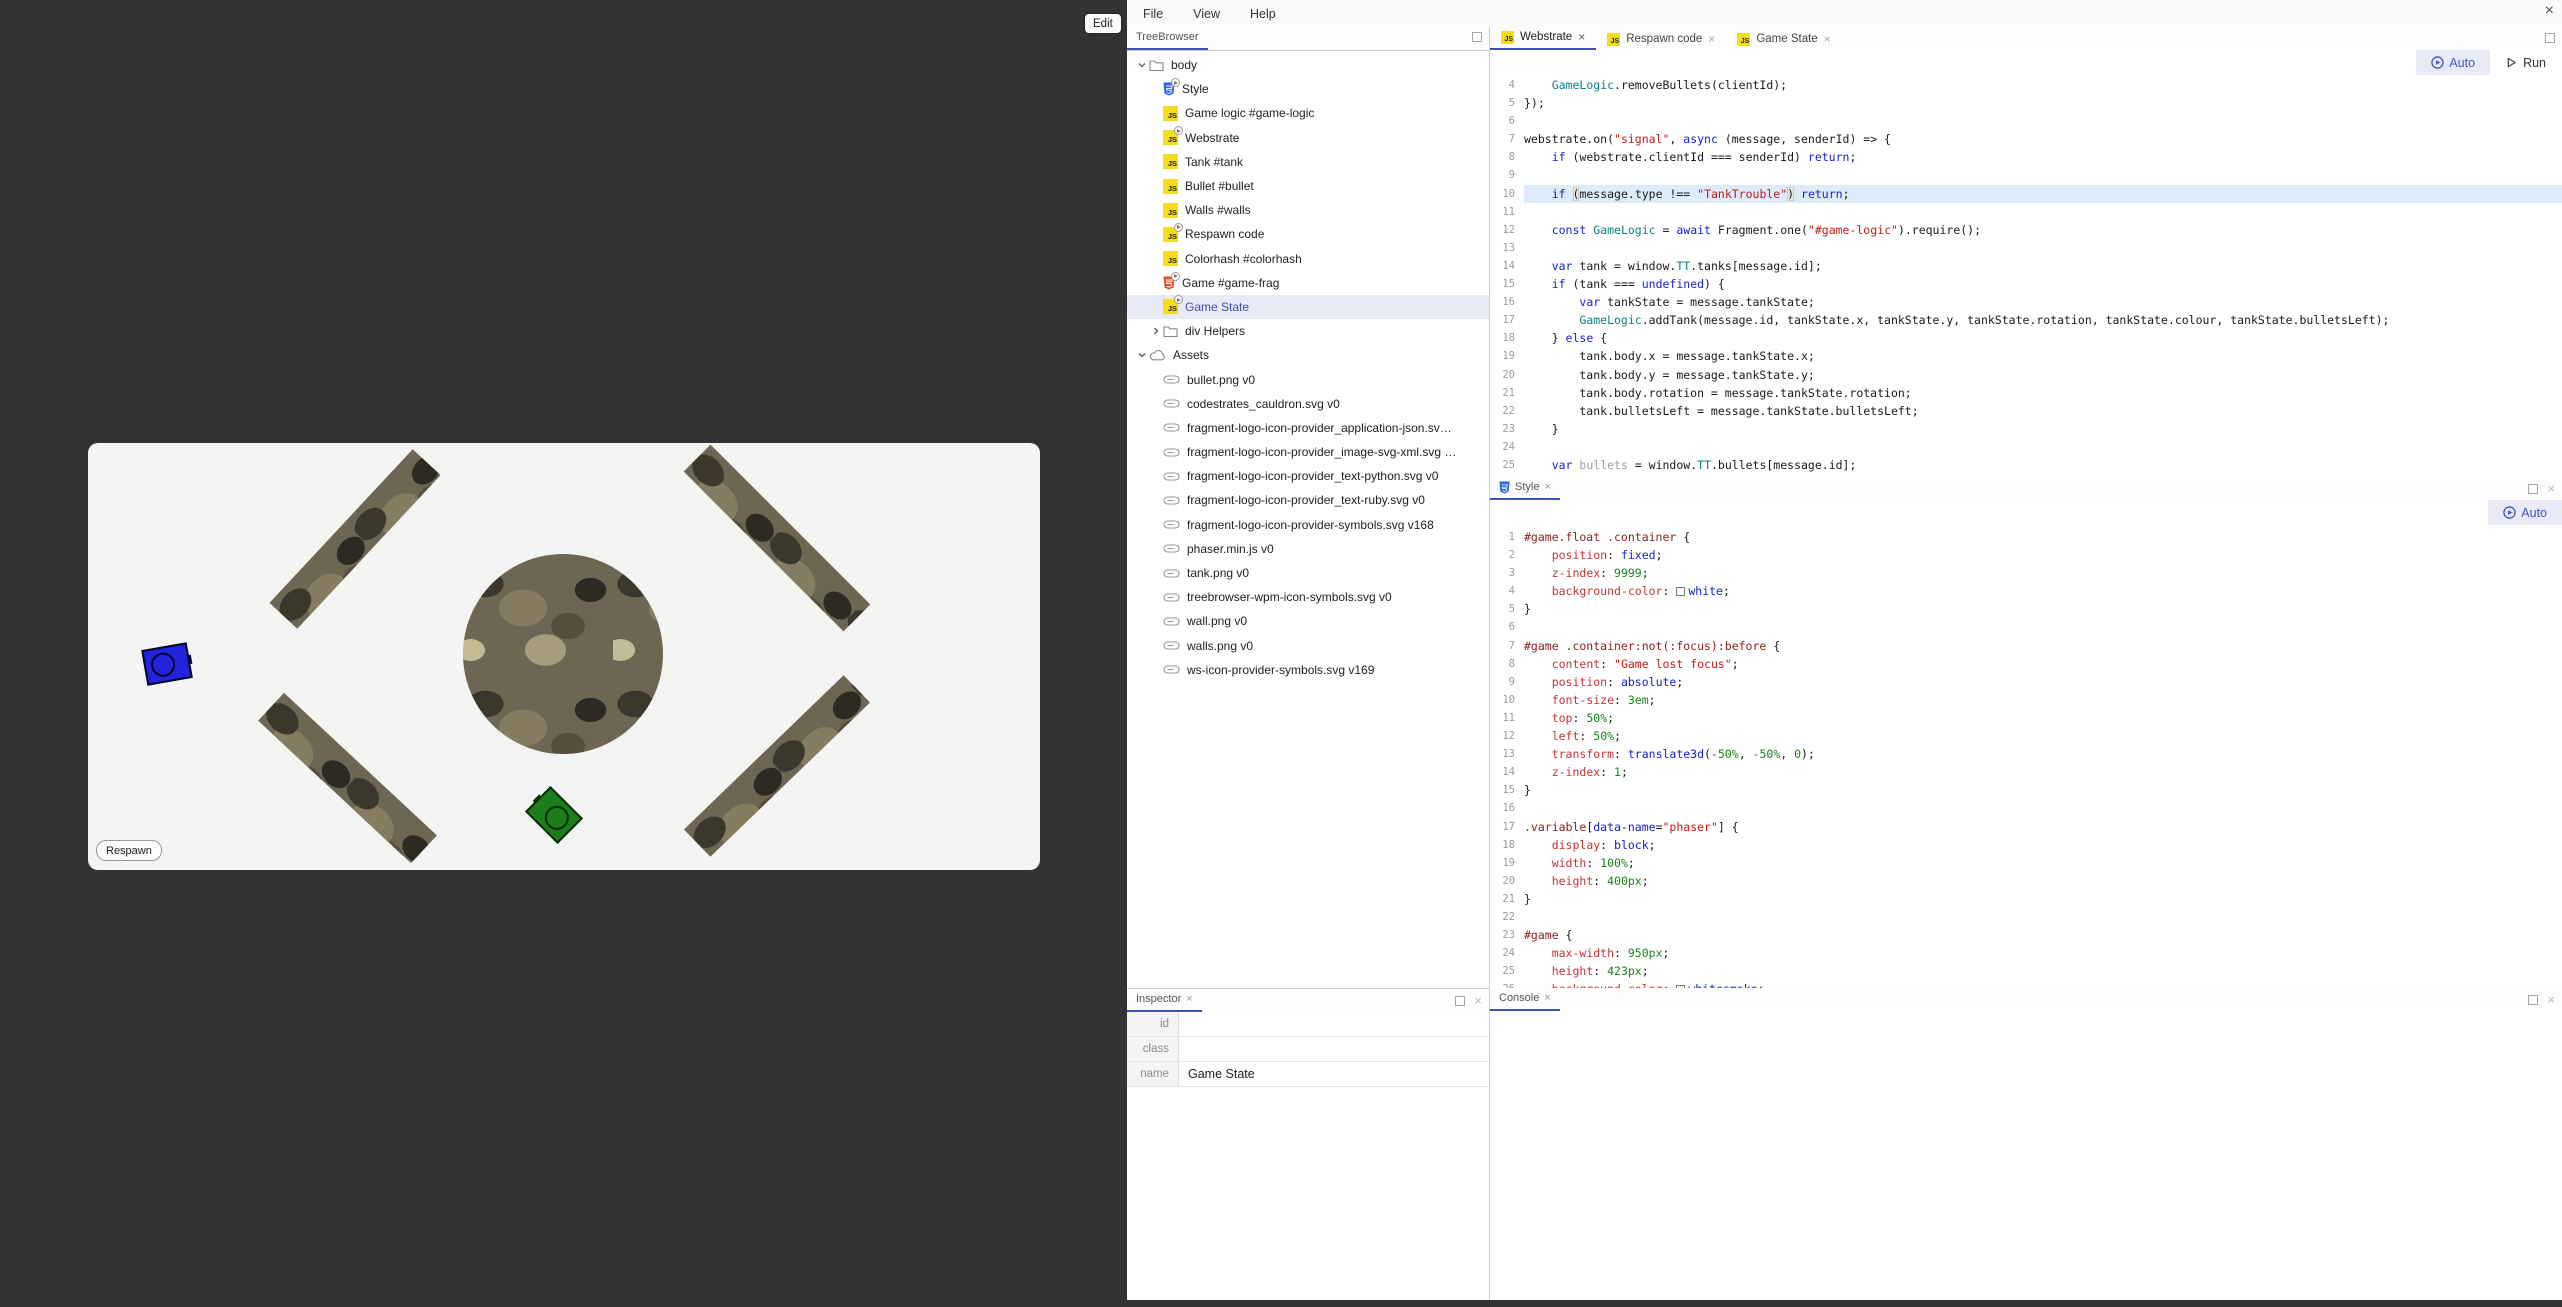  What do you see at coordinates (1308, 162) in the screenshot?
I see `tree-item-tank-tank: JS Tank #tank` at bounding box center [1308, 162].